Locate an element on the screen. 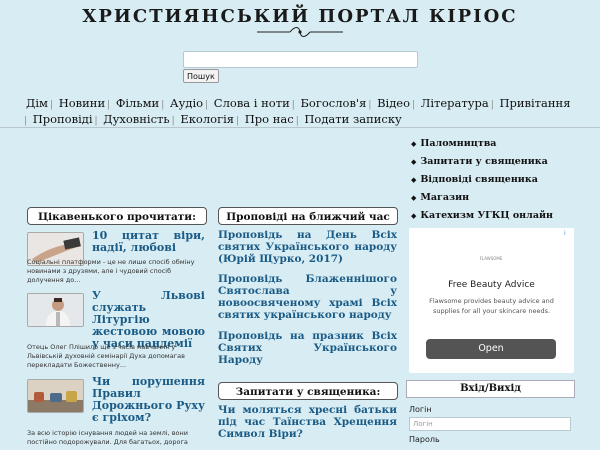  login-label: Логін is located at coordinates (420, 409).